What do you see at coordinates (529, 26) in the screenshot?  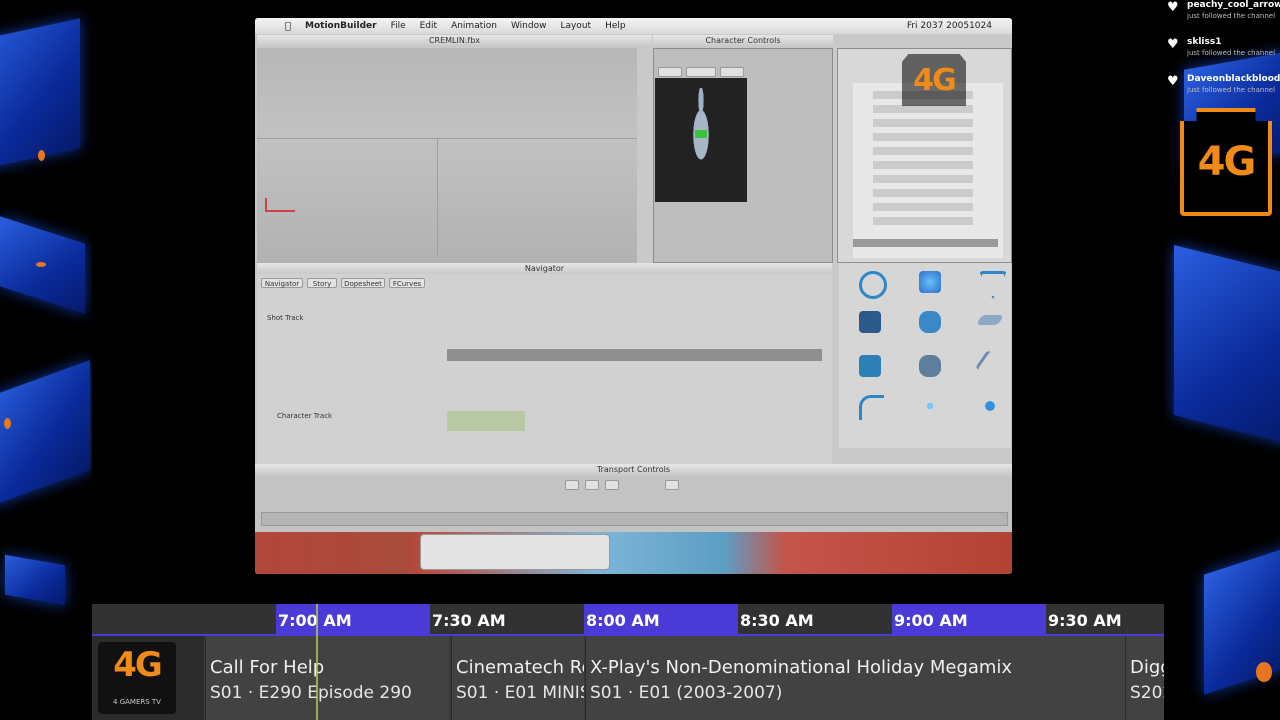 I see `menu-item-window: Window` at bounding box center [529, 26].